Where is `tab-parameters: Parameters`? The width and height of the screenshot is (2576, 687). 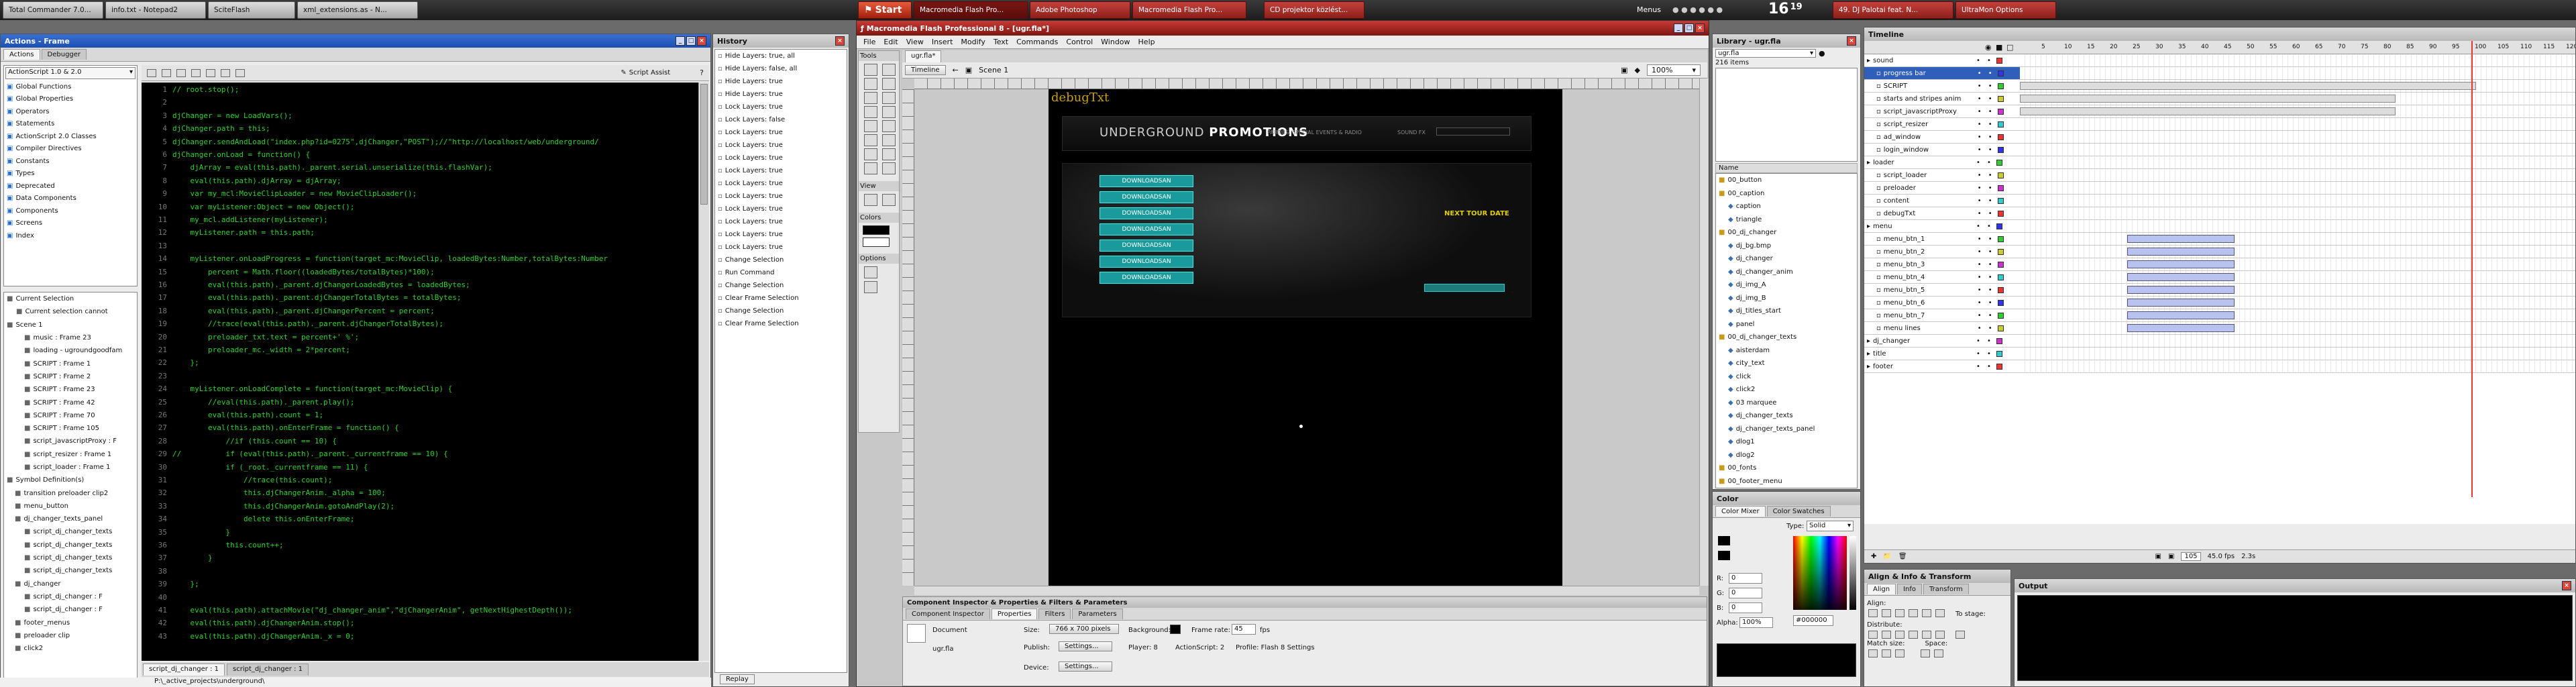 tab-parameters: Parameters is located at coordinates (1097, 614).